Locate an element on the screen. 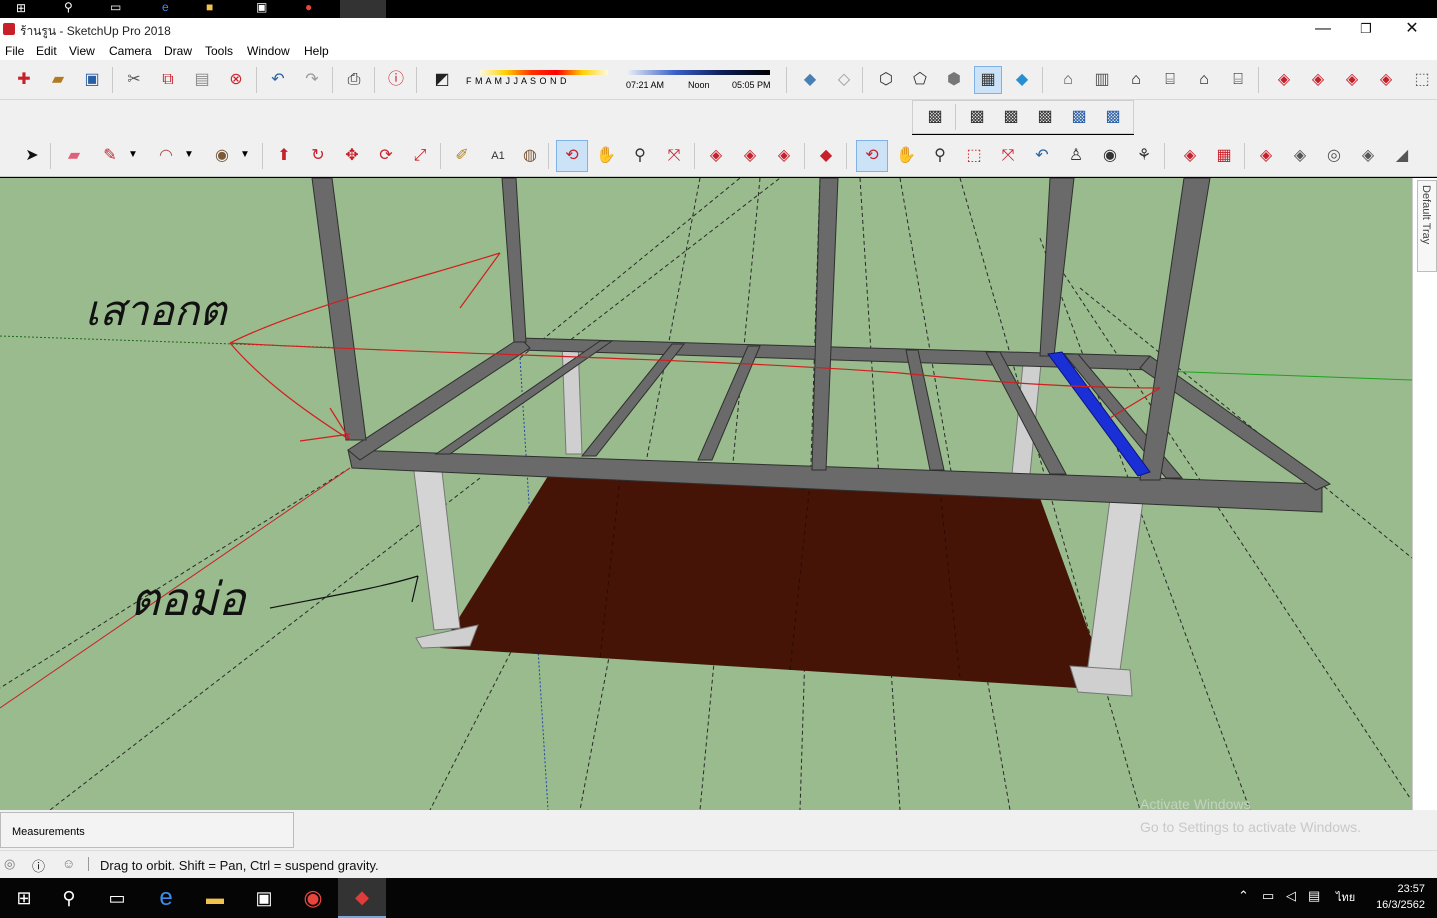 This screenshot has height=918, width=1437. zoom-extents-icon: ⤧ is located at coordinates (1008, 156).